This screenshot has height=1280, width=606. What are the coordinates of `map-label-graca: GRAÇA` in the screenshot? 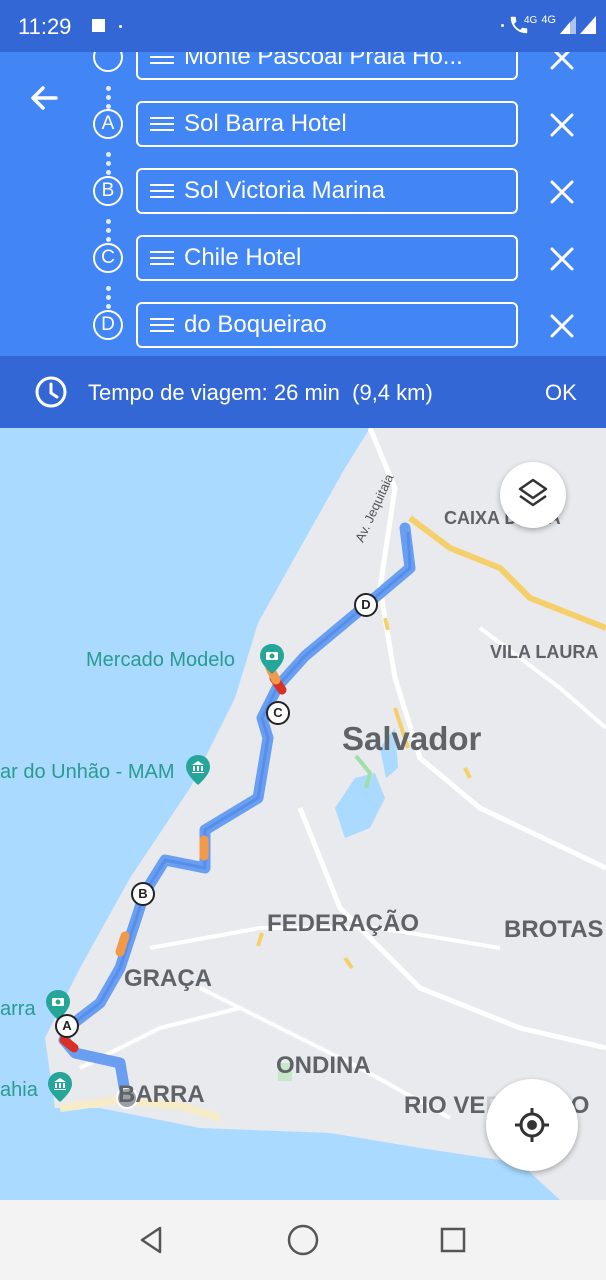 It's located at (168, 978).